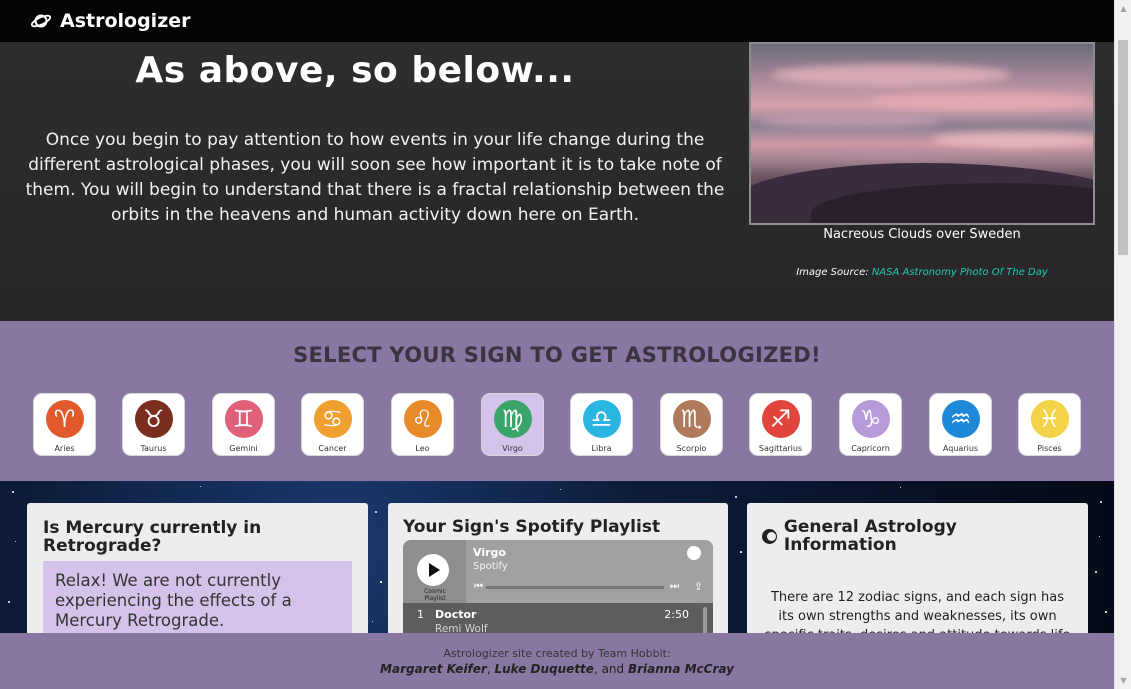 The height and width of the screenshot is (689, 1131). Describe the element at coordinates (610, 669) in the screenshot. I see `author-separator: , and` at that location.